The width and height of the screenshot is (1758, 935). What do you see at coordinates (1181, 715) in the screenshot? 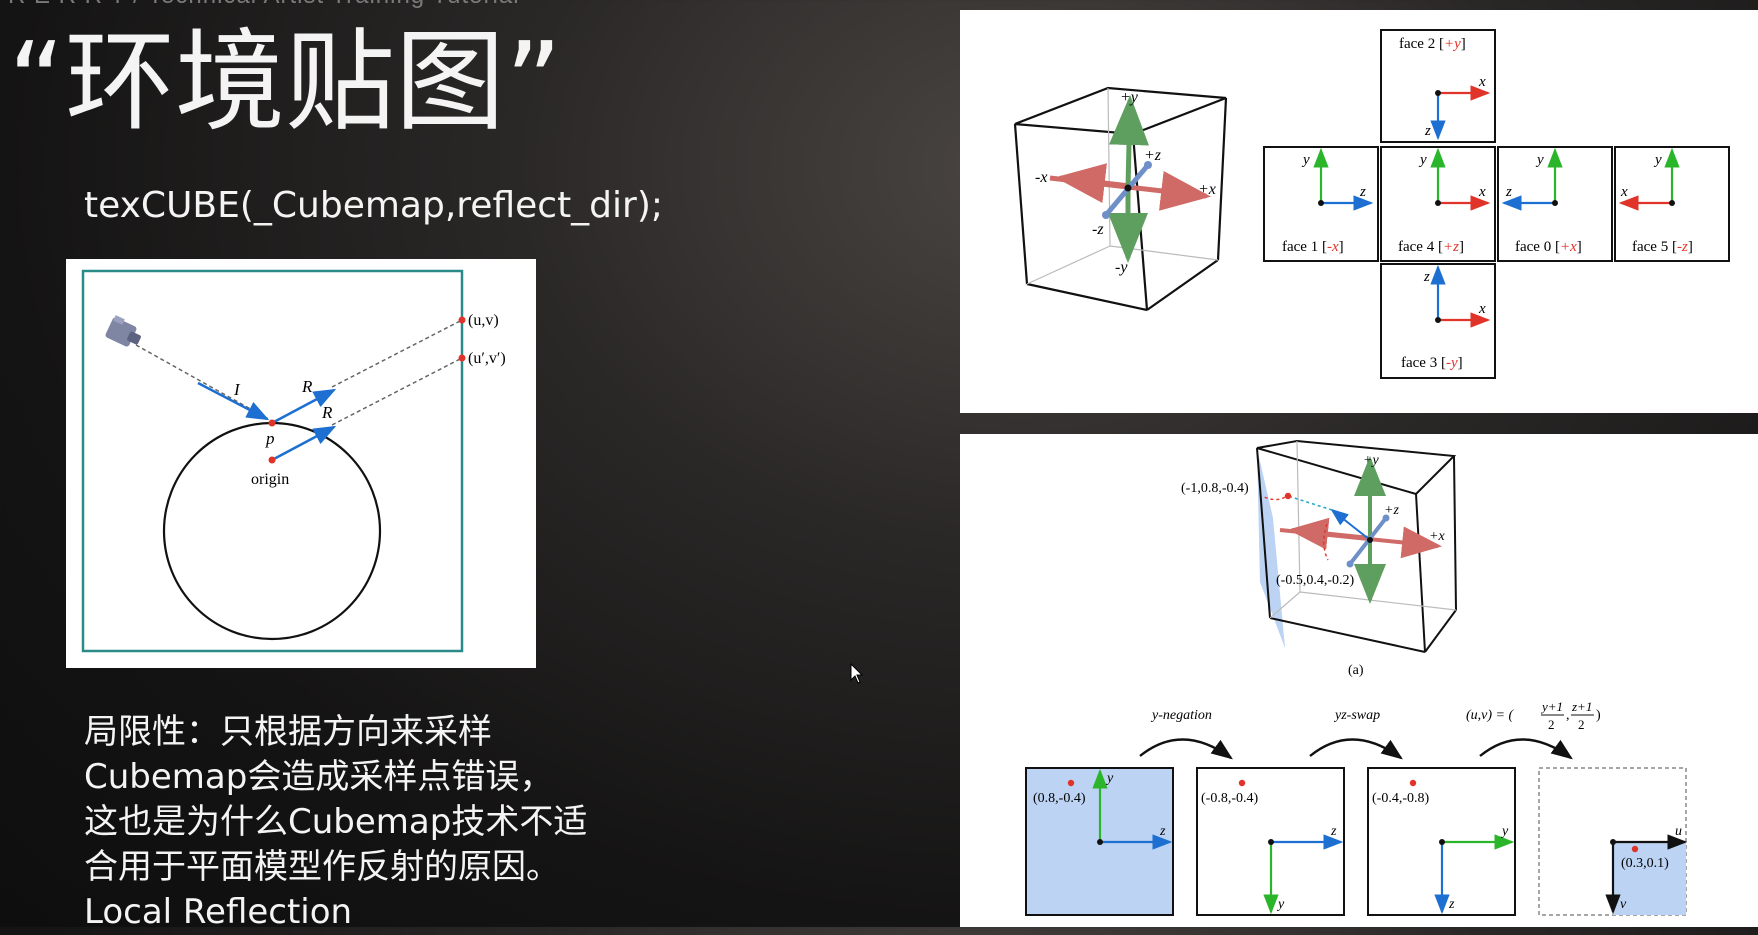
I see `step-label: y-negation` at bounding box center [1181, 715].